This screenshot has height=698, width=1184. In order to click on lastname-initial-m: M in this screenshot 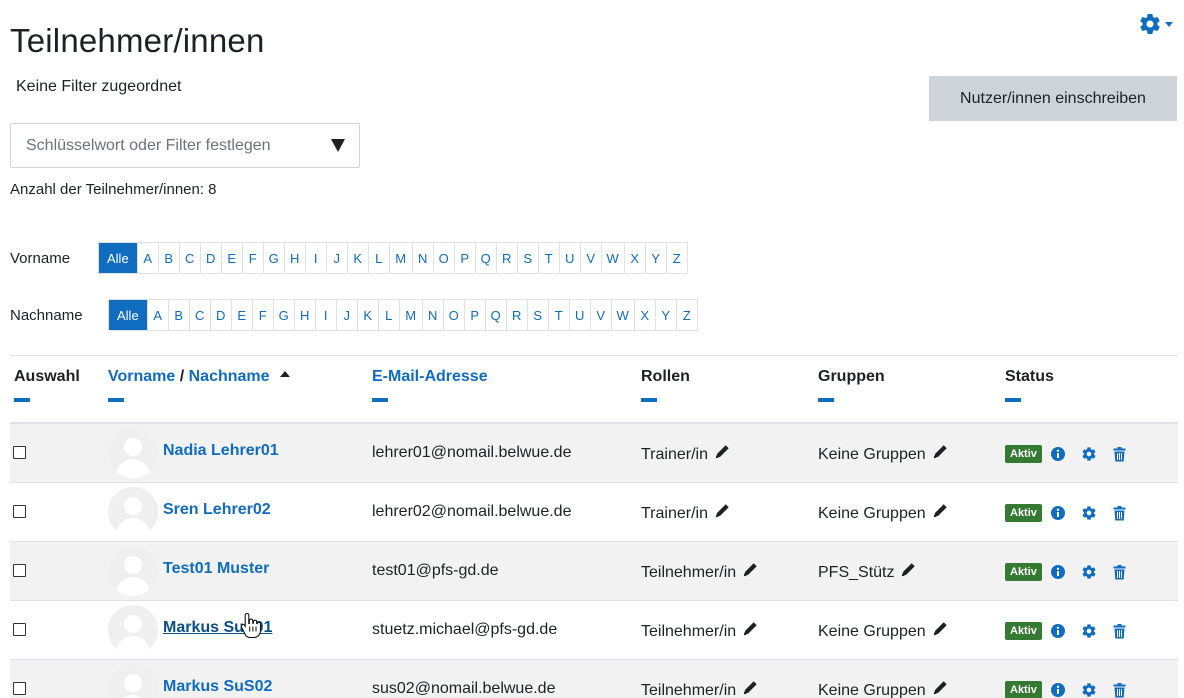, I will do `click(410, 315)`.